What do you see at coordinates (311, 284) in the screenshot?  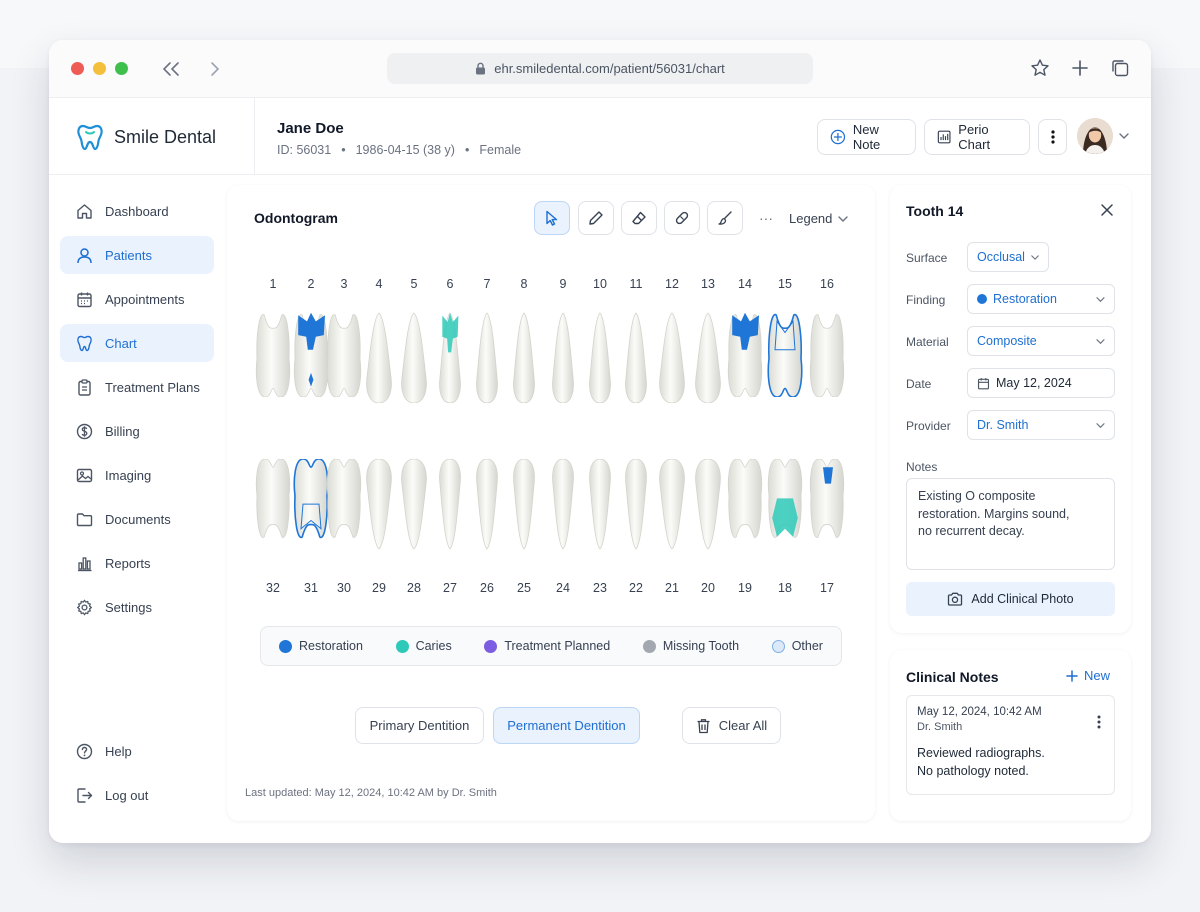 I see `tooth-number-label: 2` at bounding box center [311, 284].